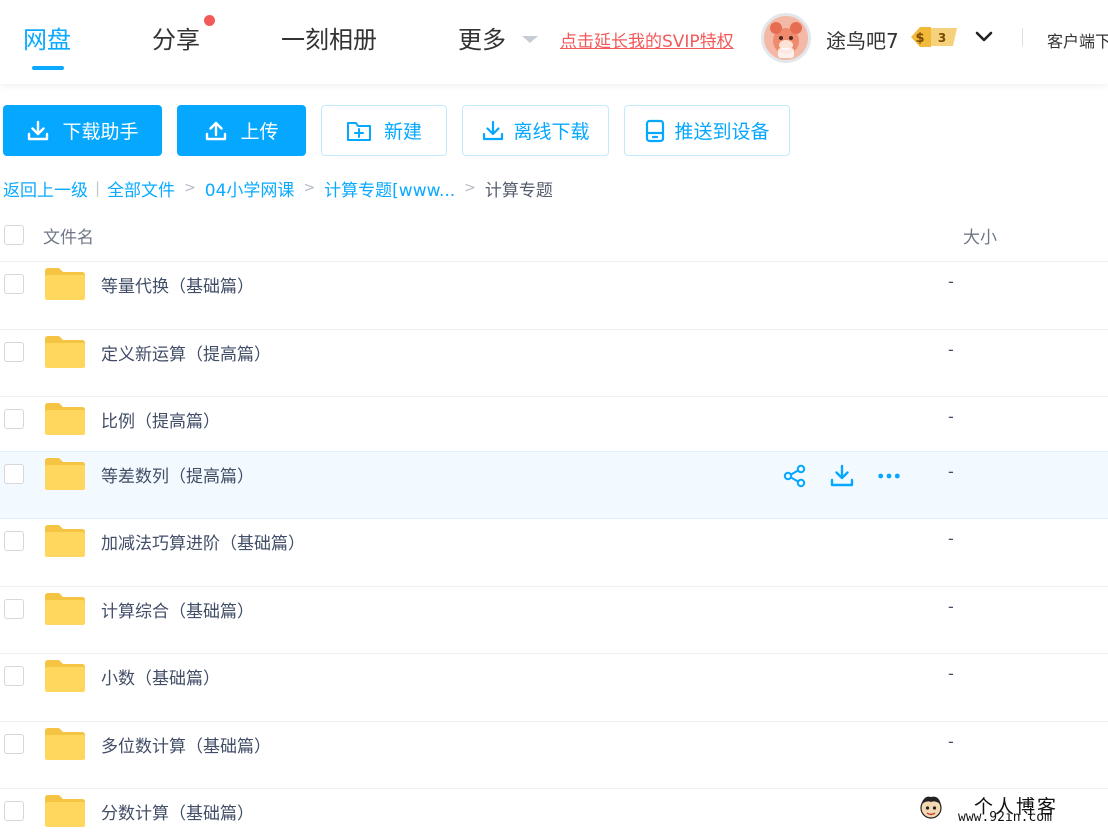 The image size is (1108, 832). I want to click on new-folder-button: 新建, so click(384, 130).